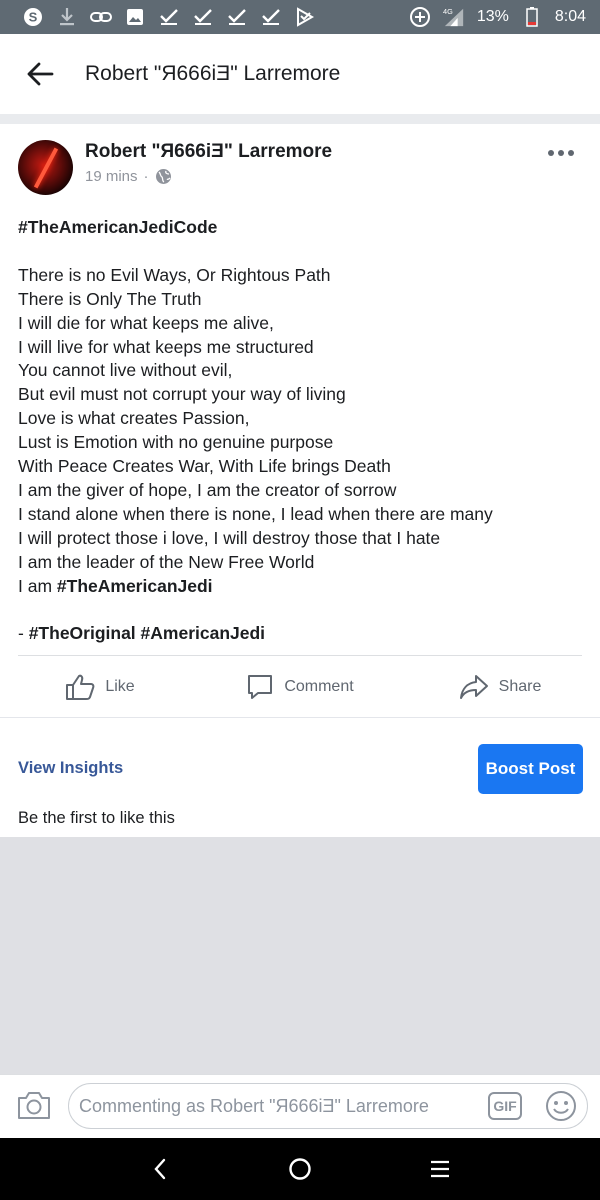 This screenshot has height=1200, width=600. I want to click on system-nav-bar, so click(300, 1169).